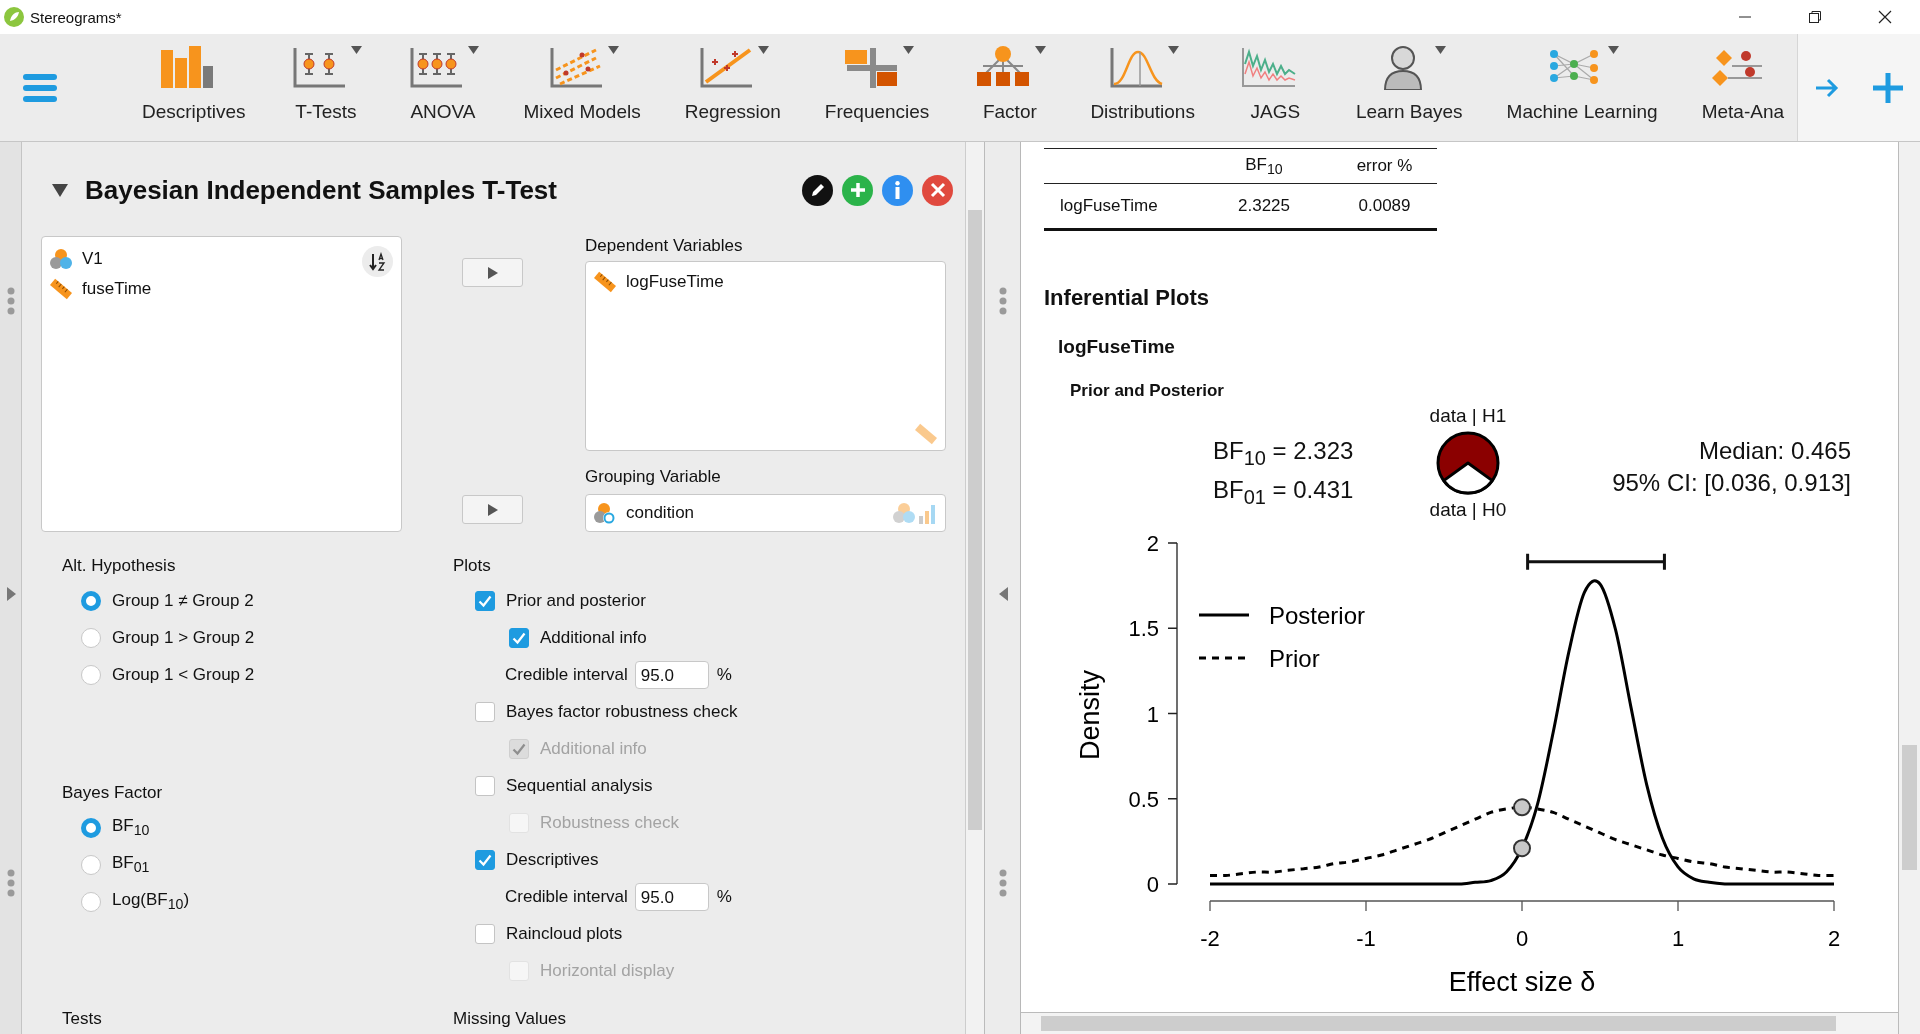  What do you see at coordinates (1731, 483) in the screenshot?
I see `interval-text: 95% CI: [0.036, 0.913]` at bounding box center [1731, 483].